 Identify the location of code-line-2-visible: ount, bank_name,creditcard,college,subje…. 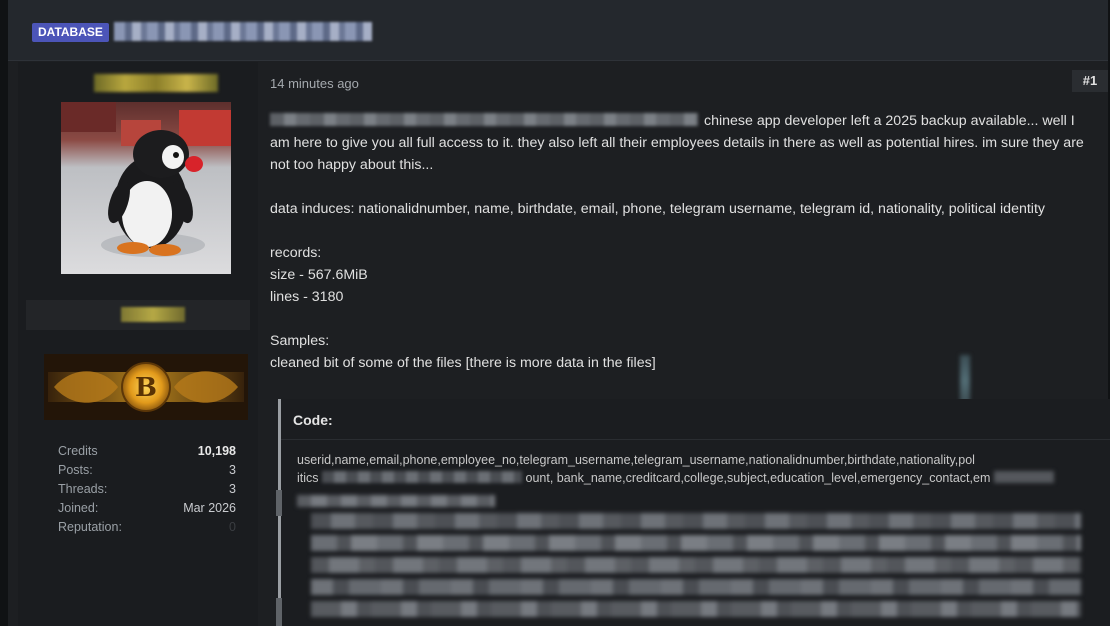
(758, 478).